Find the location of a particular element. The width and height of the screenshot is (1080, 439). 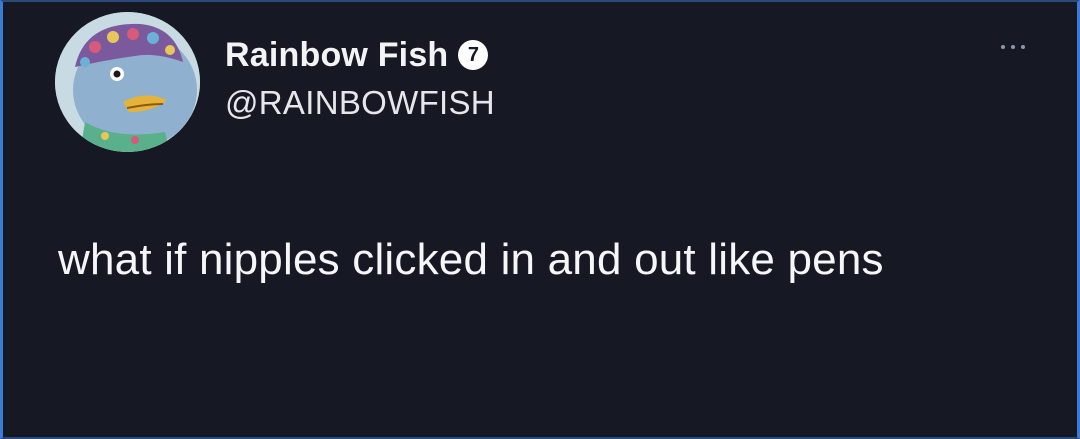

fish-avatar-icon is located at coordinates (127, 82).